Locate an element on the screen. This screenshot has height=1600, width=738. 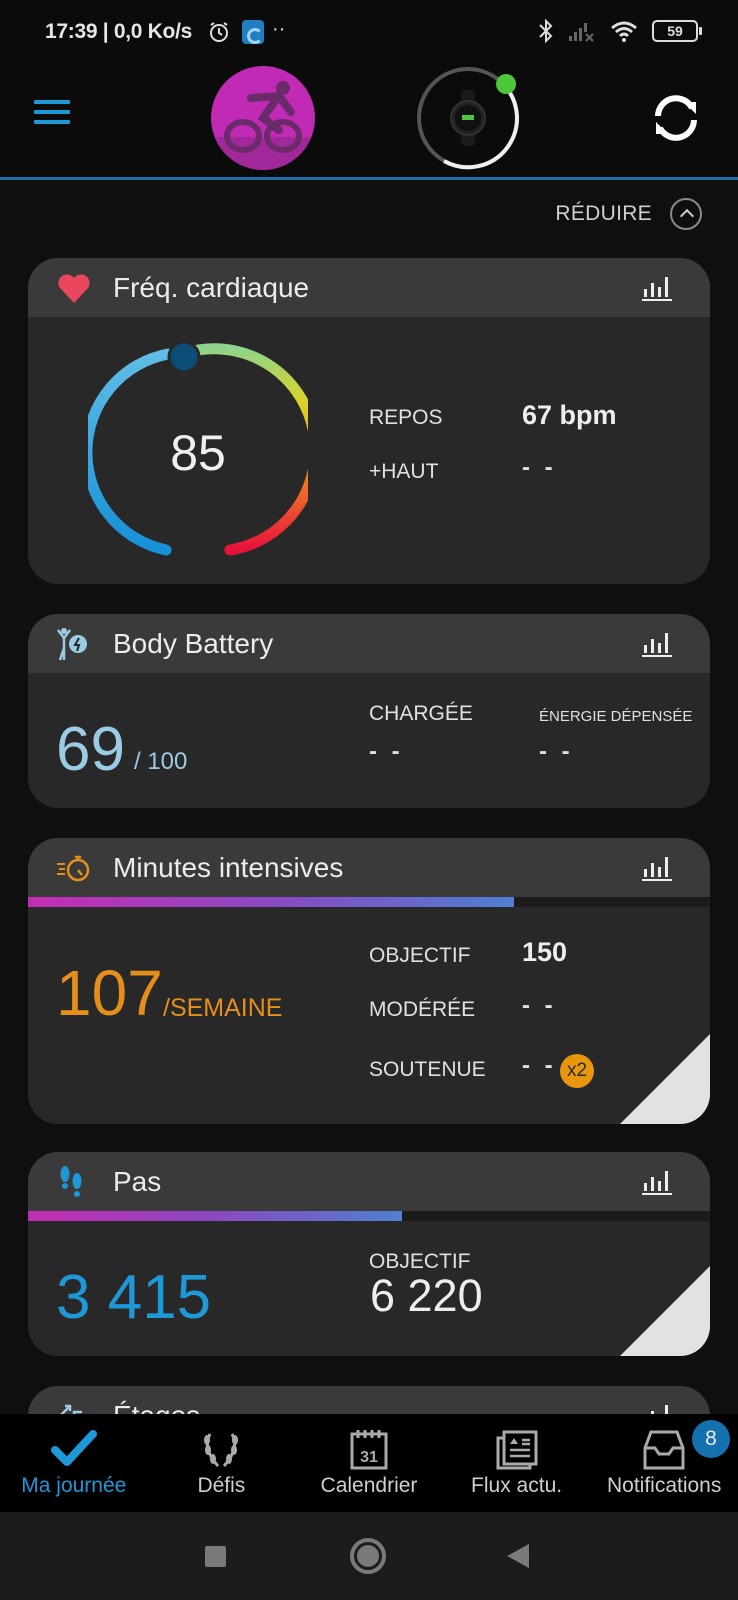
high-hr-value: - - is located at coordinates (539, 467).